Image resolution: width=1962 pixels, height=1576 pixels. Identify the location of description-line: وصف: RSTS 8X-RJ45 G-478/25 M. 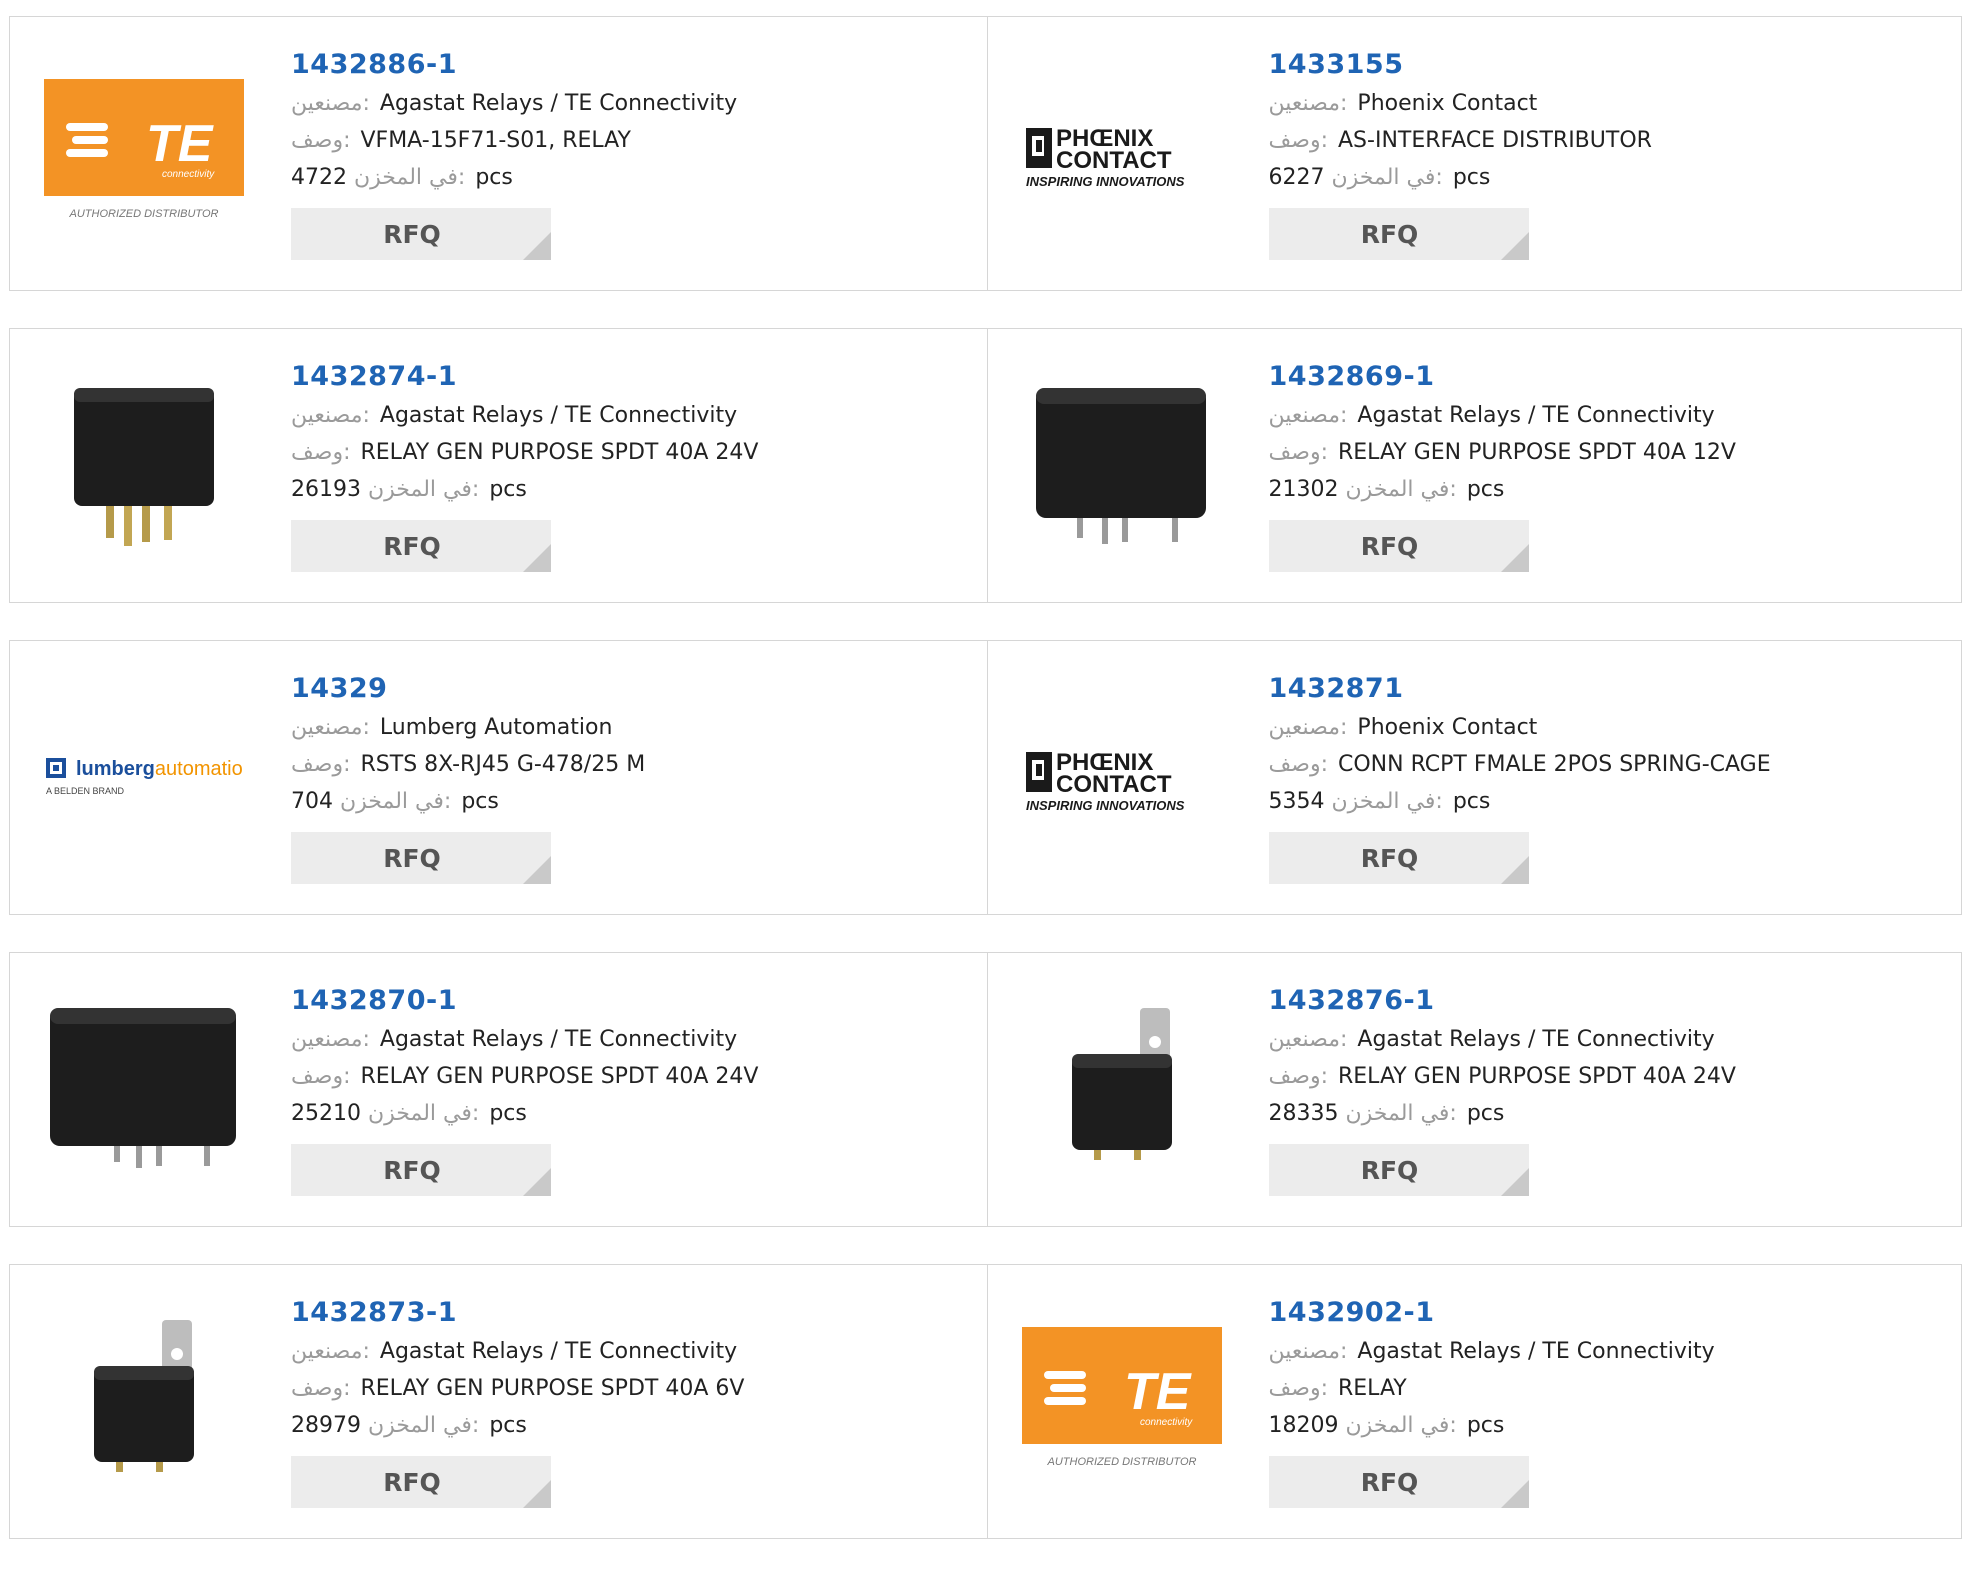
(468, 764).